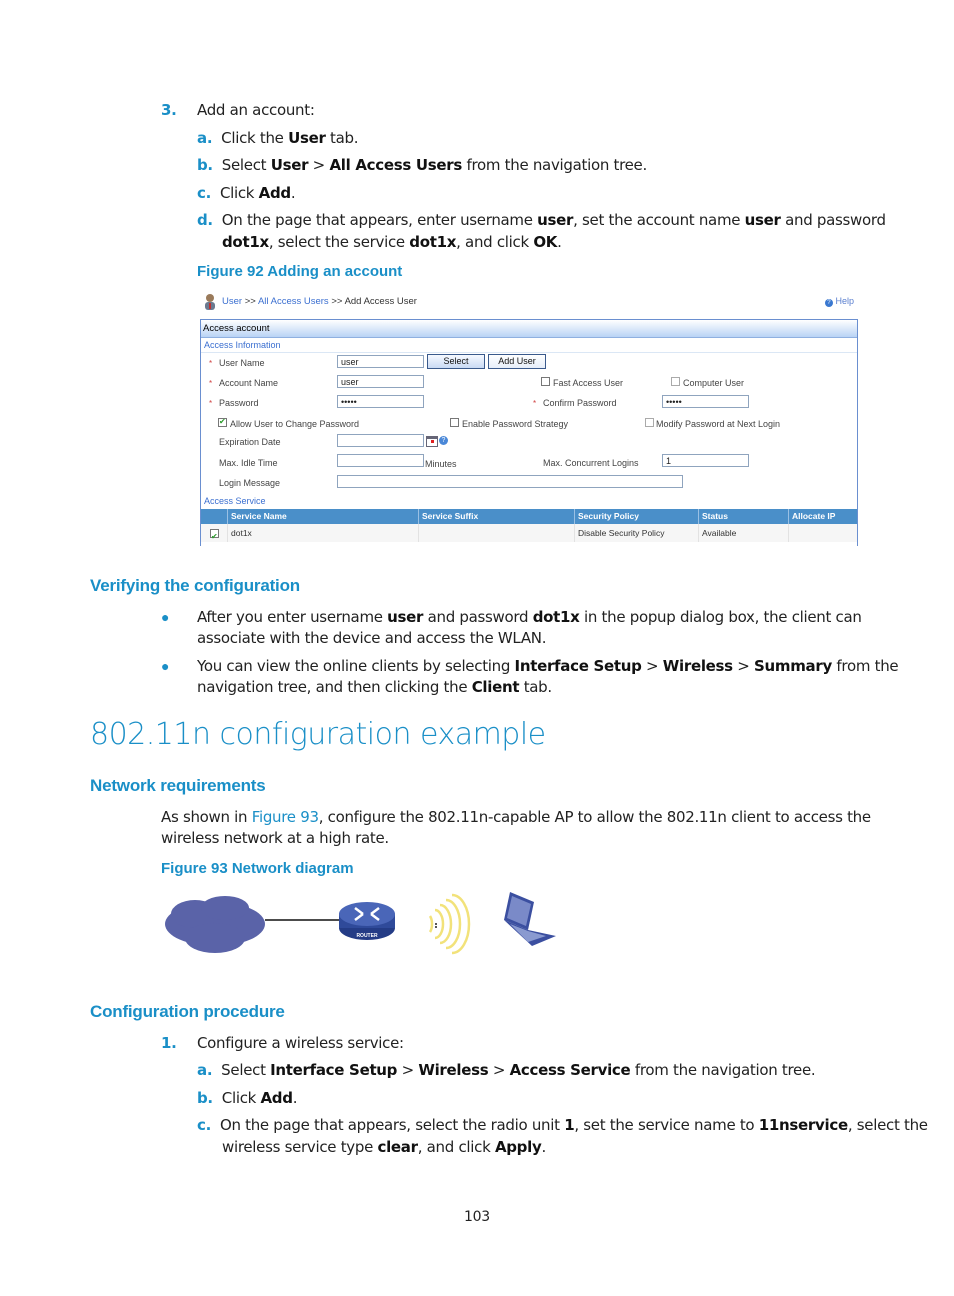  I want to click on step-3: 3., so click(169, 110).